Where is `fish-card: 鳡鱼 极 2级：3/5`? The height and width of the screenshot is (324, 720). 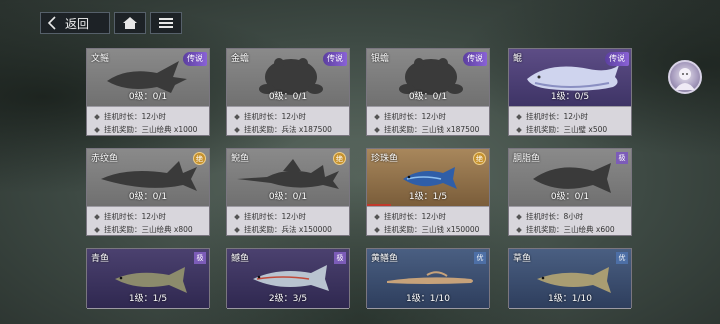 fish-card: 鳡鱼 极 2级：3/5 is located at coordinates (288, 278).